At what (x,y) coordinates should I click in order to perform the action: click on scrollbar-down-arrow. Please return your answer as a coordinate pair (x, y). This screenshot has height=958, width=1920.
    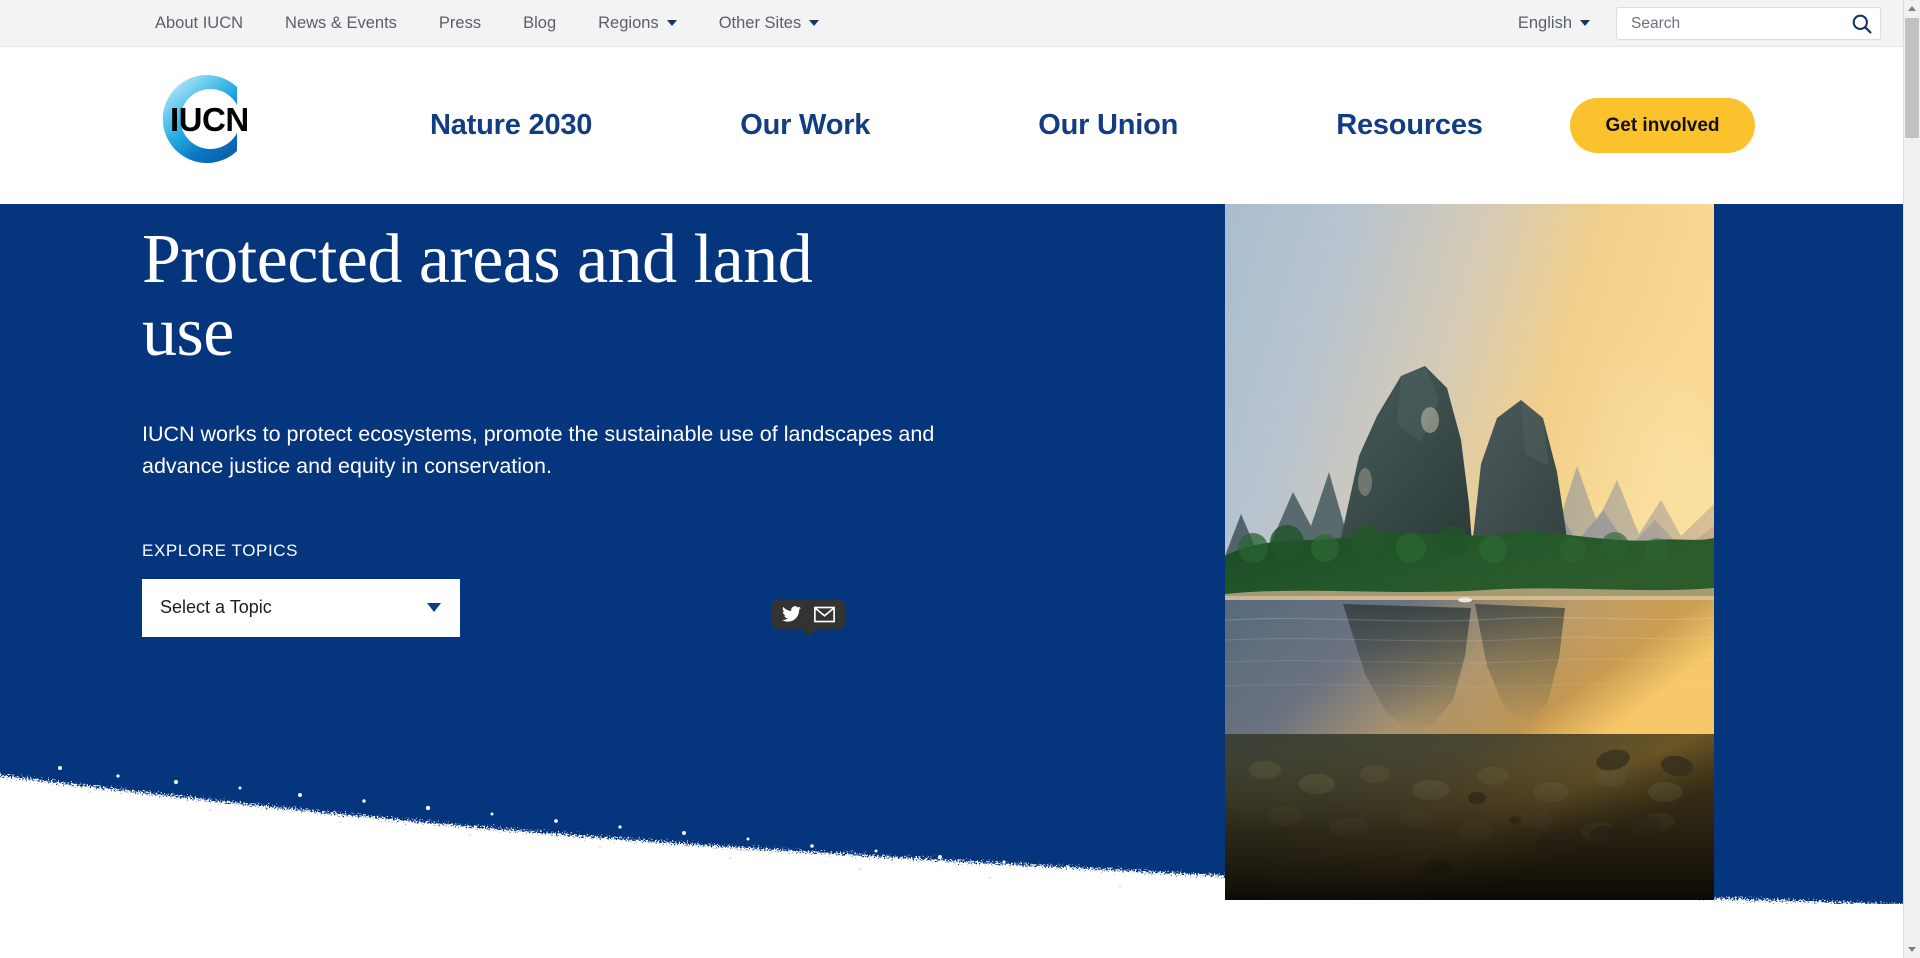
    Looking at the image, I should click on (1912, 949).